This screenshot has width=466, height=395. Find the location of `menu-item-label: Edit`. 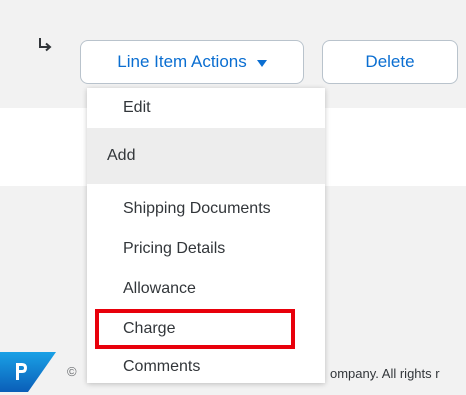

menu-item-label: Edit is located at coordinates (137, 107).